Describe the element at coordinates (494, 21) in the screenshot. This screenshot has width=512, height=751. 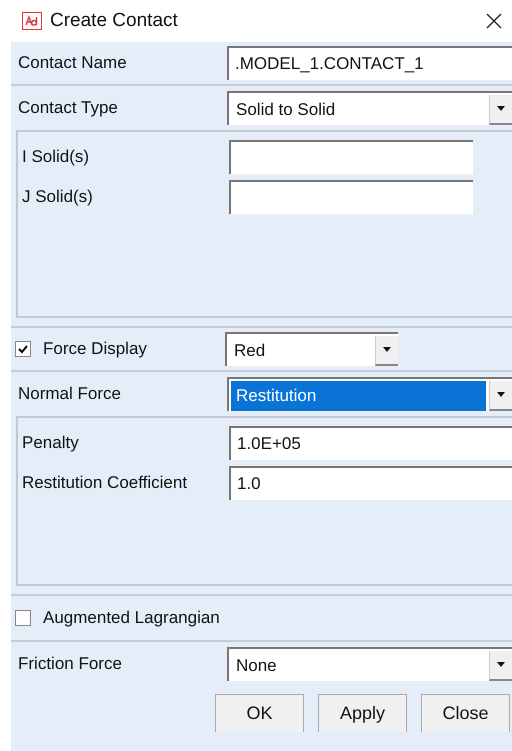
I see `close-icon` at that location.